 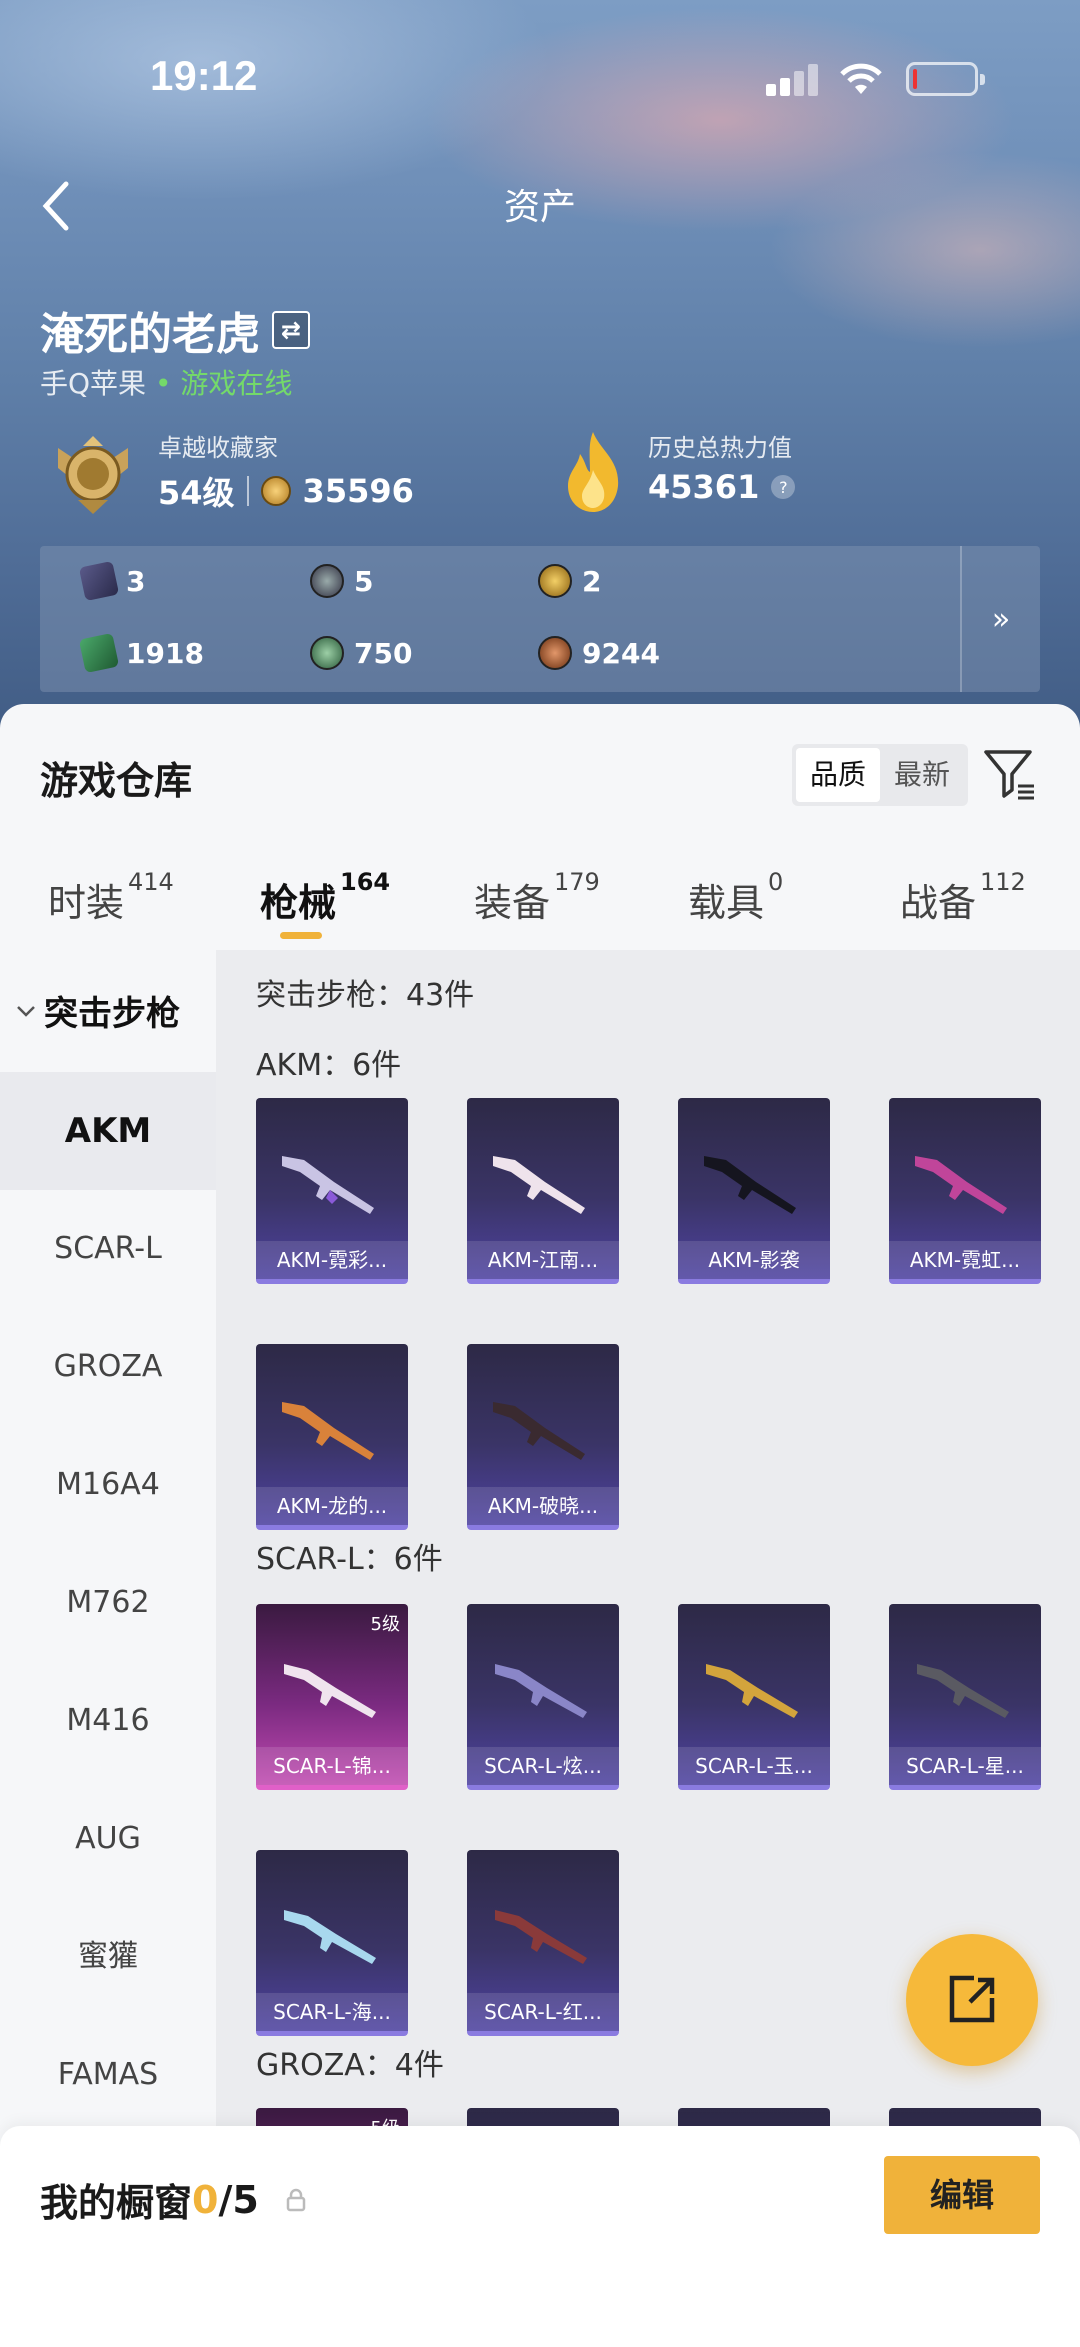 What do you see at coordinates (108, 2075) in the screenshot?
I see `sidebar-item-famas: FAMAS` at bounding box center [108, 2075].